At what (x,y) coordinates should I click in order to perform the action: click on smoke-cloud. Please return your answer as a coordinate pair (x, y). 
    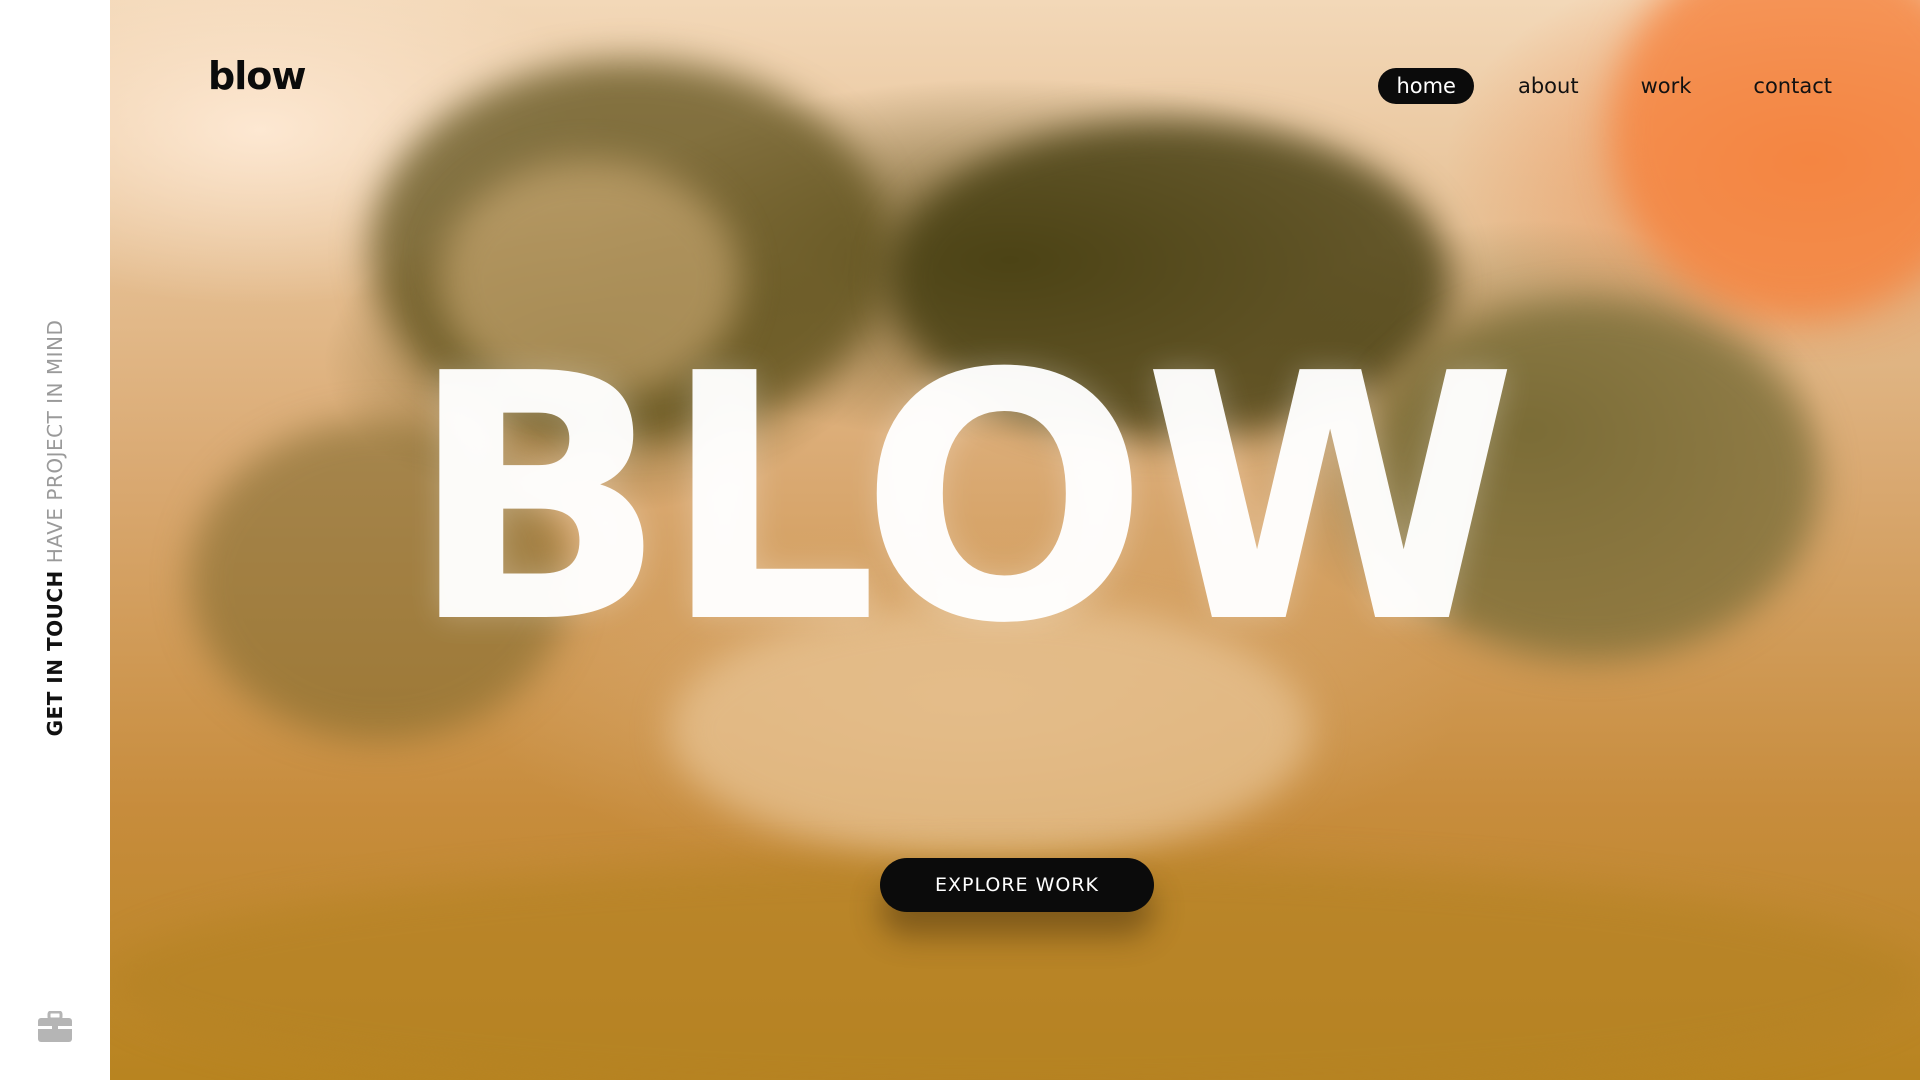
    Looking at the image, I should click on (1765, 160).